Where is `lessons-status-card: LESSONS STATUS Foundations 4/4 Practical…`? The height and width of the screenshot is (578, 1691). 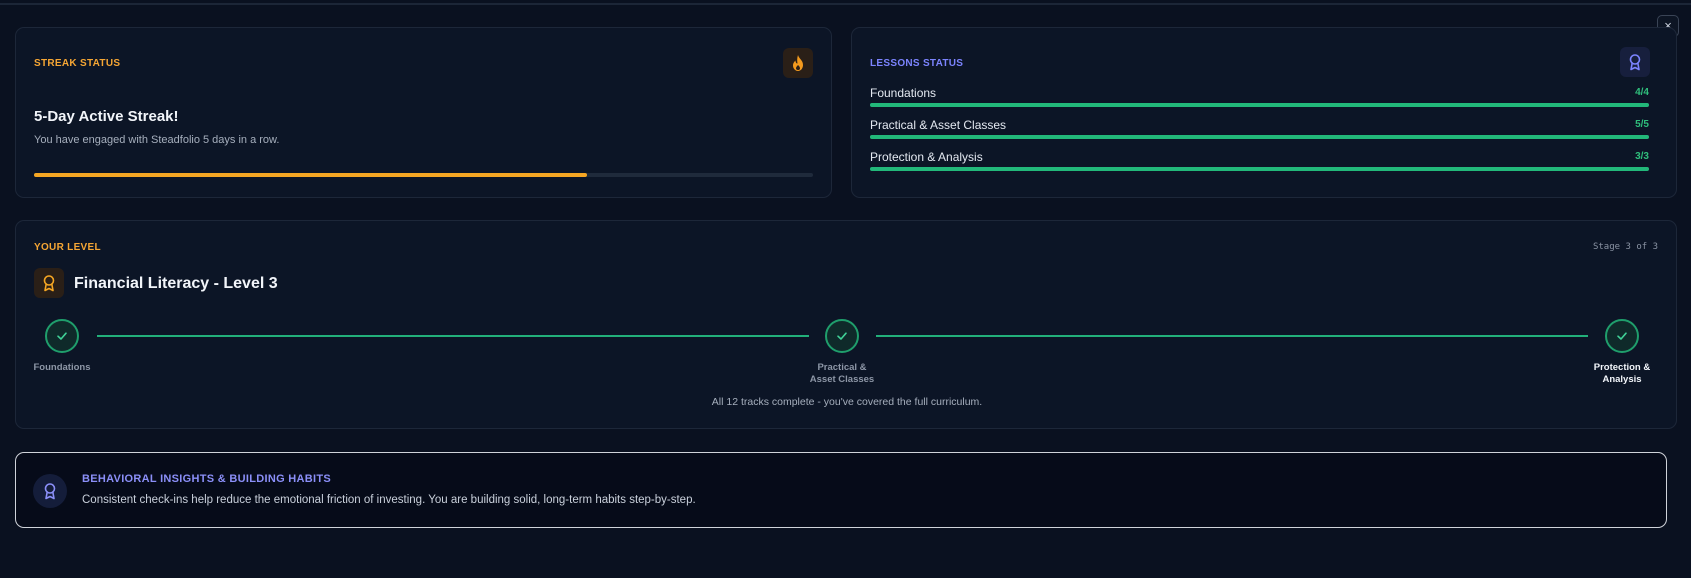
lessons-status-card: LESSONS STATUS Foundations 4/4 Practical… is located at coordinates (1264, 112).